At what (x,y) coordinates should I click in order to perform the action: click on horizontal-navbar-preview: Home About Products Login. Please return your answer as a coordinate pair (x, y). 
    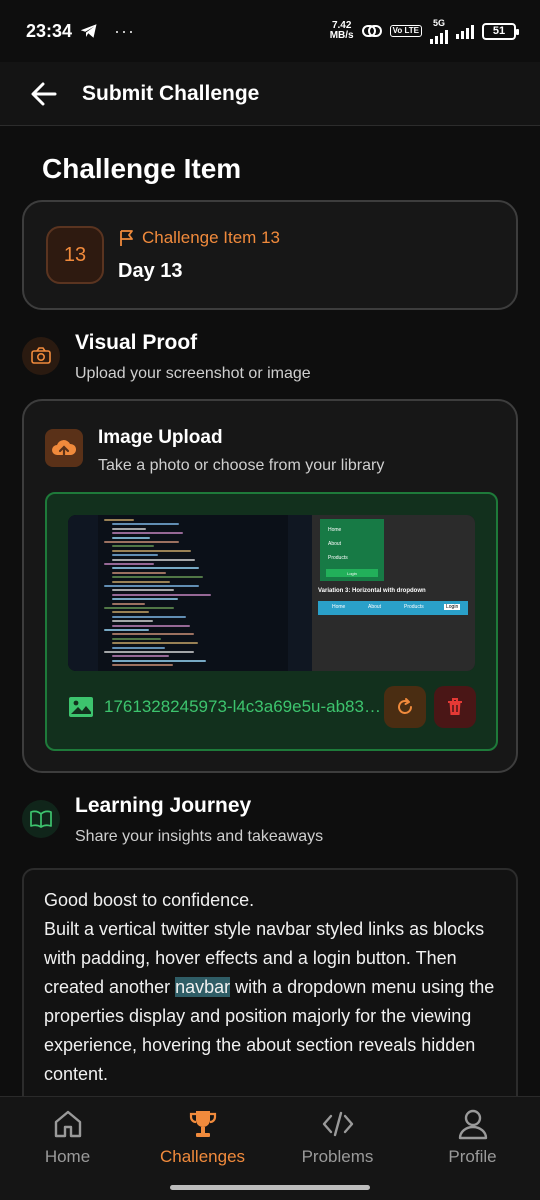
    Looking at the image, I should click on (393, 608).